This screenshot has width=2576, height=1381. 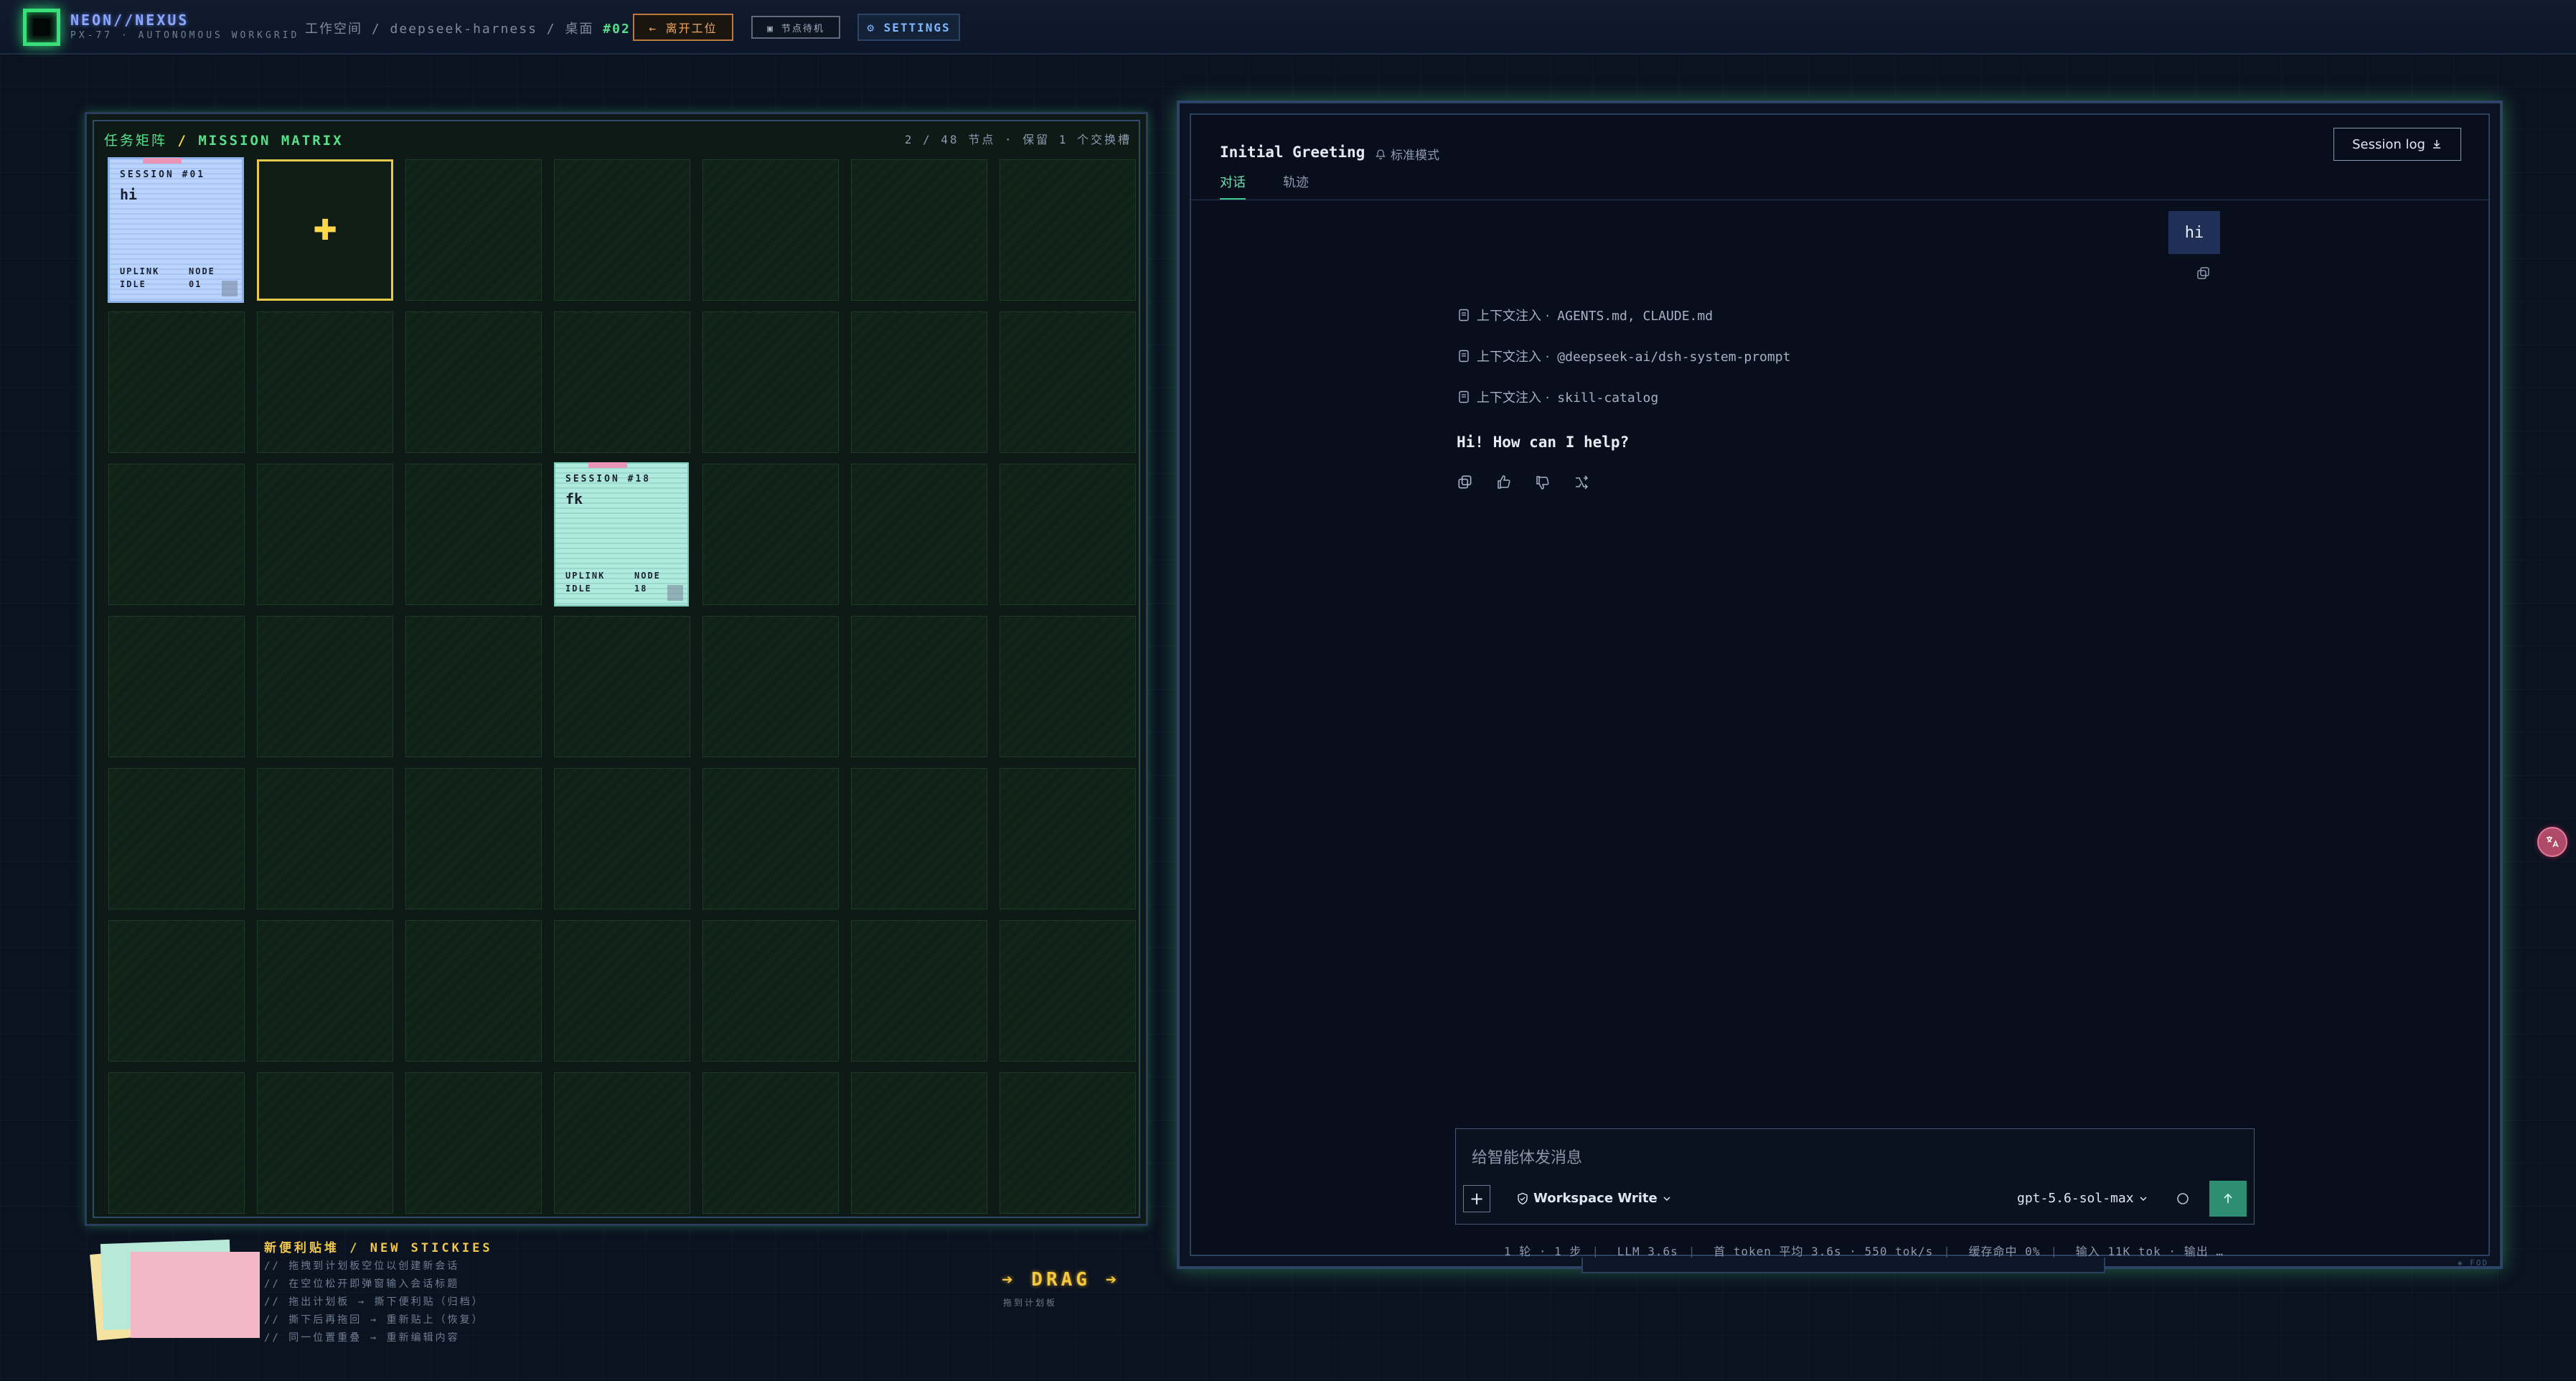 What do you see at coordinates (621, 533) in the screenshot?
I see `session-sticky: SESSION #18 fk UPLINK NODE IDLE 18` at bounding box center [621, 533].